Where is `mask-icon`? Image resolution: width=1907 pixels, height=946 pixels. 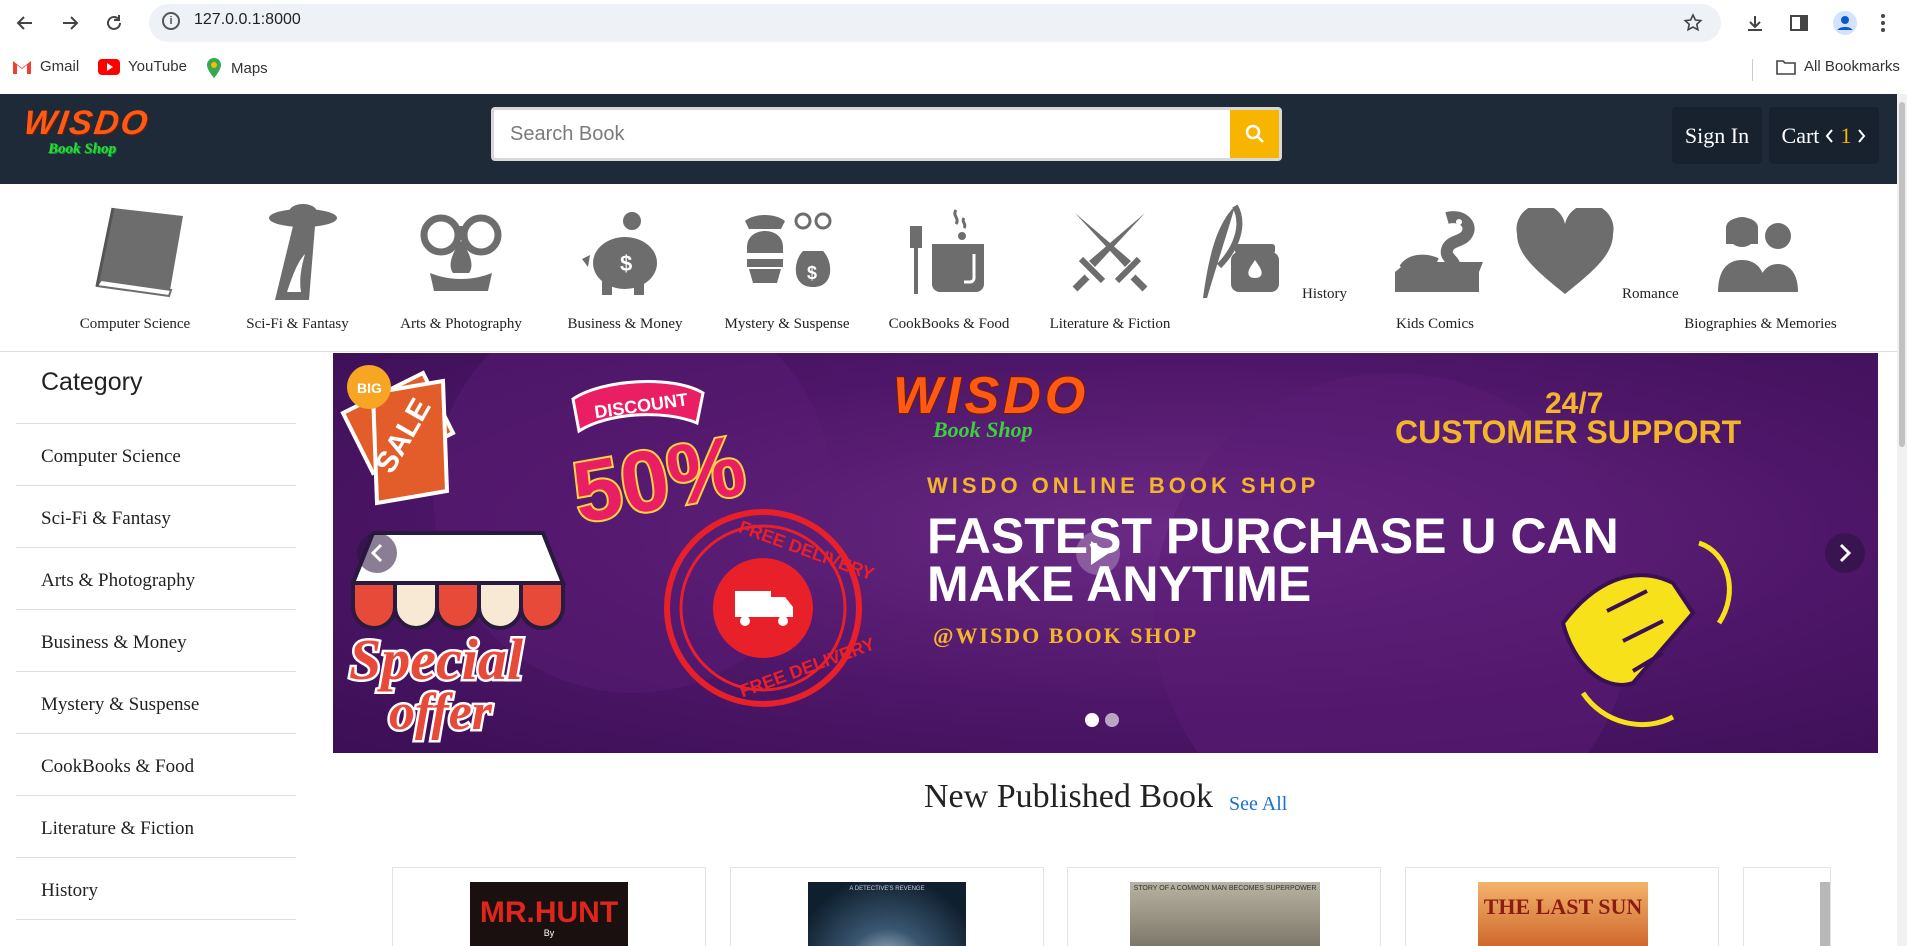 mask-icon is located at coordinates (461, 252).